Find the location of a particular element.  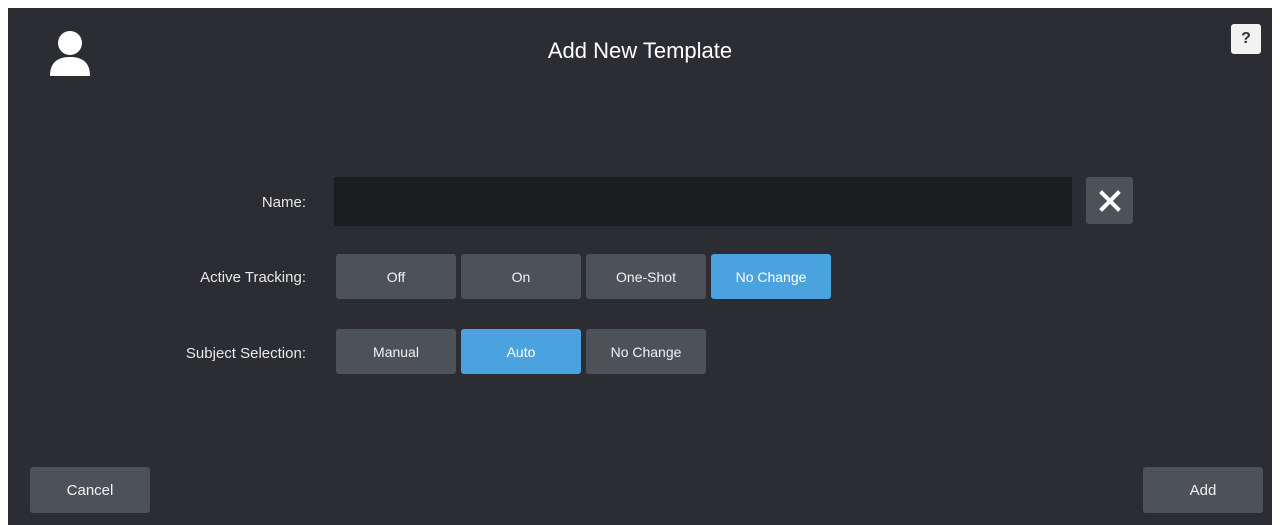

active-tracking-on-button: On is located at coordinates (521, 276).